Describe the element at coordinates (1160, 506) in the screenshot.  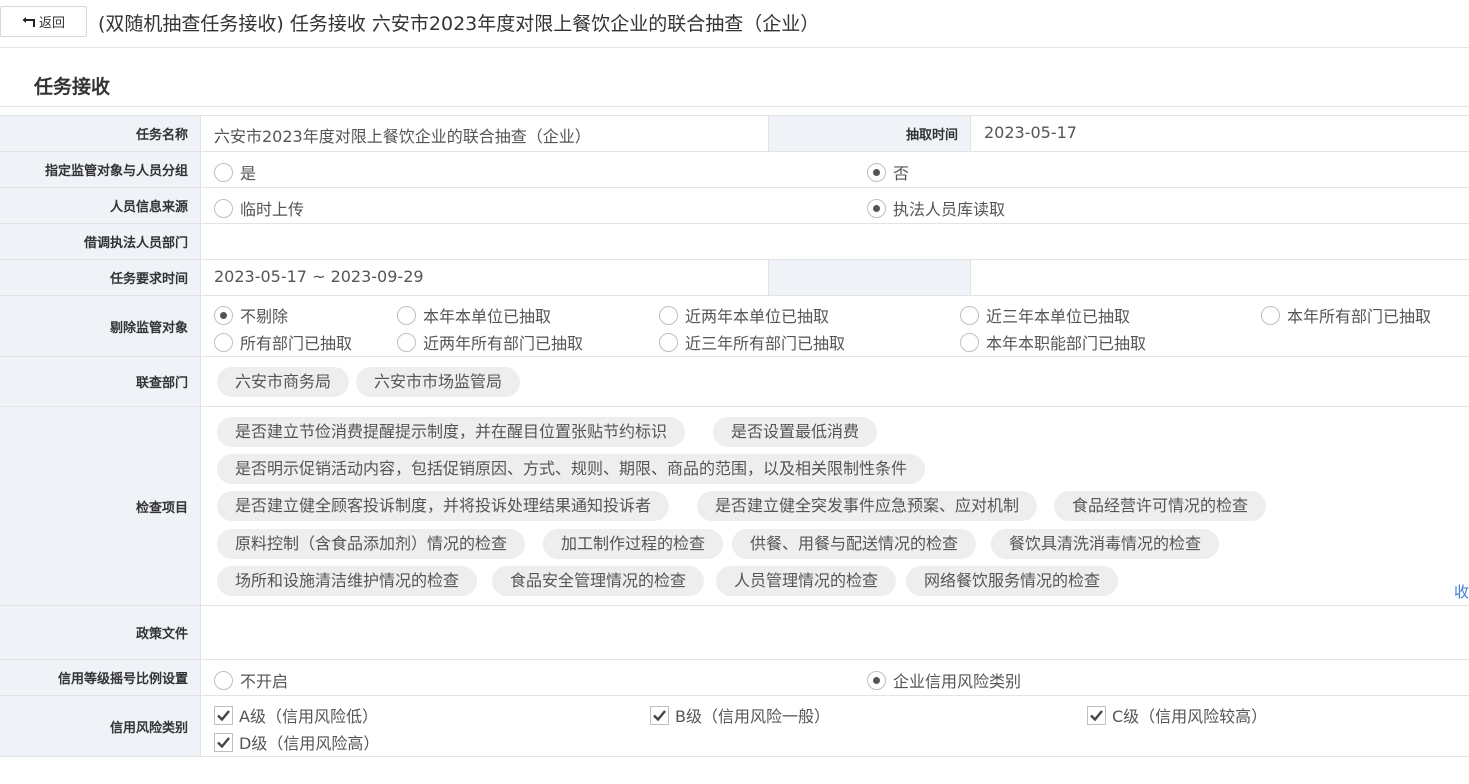
I see `check-item-tag: 食品经营许可情况的检查` at that location.